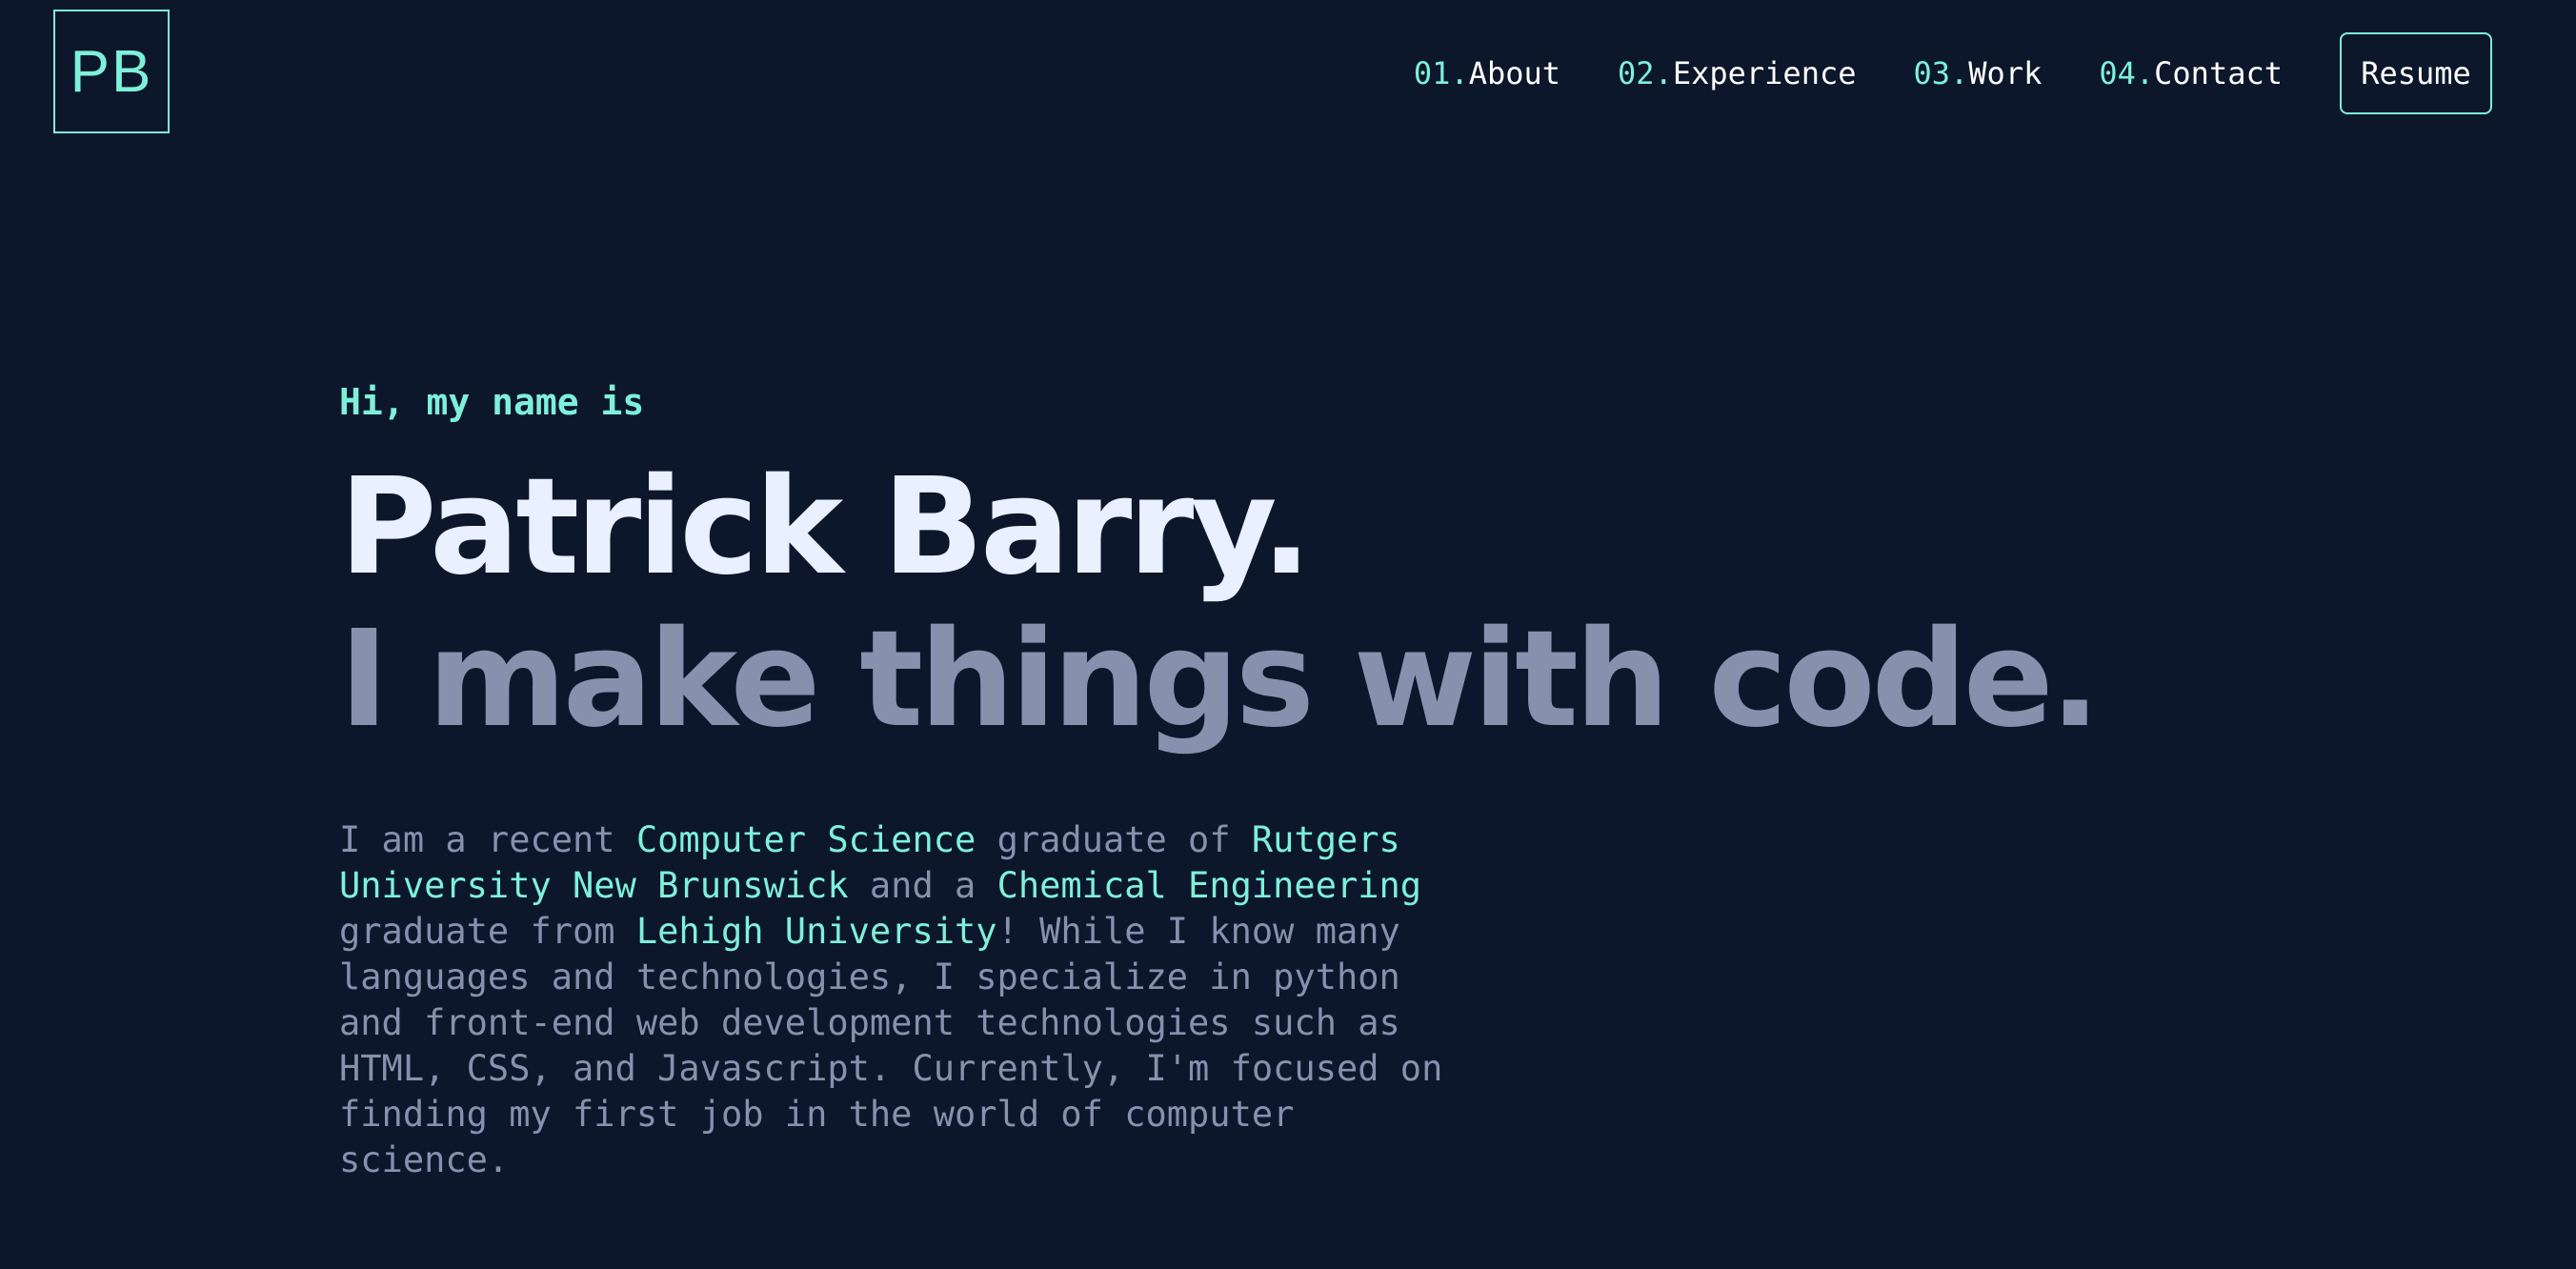 This screenshot has width=2576, height=1269. Describe the element at coordinates (488, 931) in the screenshot. I see `bio-text: graduate from` at that location.